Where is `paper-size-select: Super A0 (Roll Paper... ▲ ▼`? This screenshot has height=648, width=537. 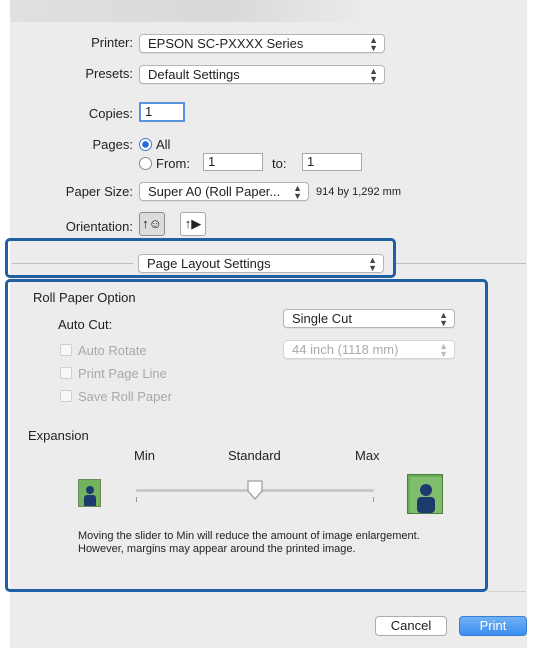
paper-size-select: Super A0 (Roll Paper... ▲ ▼ is located at coordinates (224, 191).